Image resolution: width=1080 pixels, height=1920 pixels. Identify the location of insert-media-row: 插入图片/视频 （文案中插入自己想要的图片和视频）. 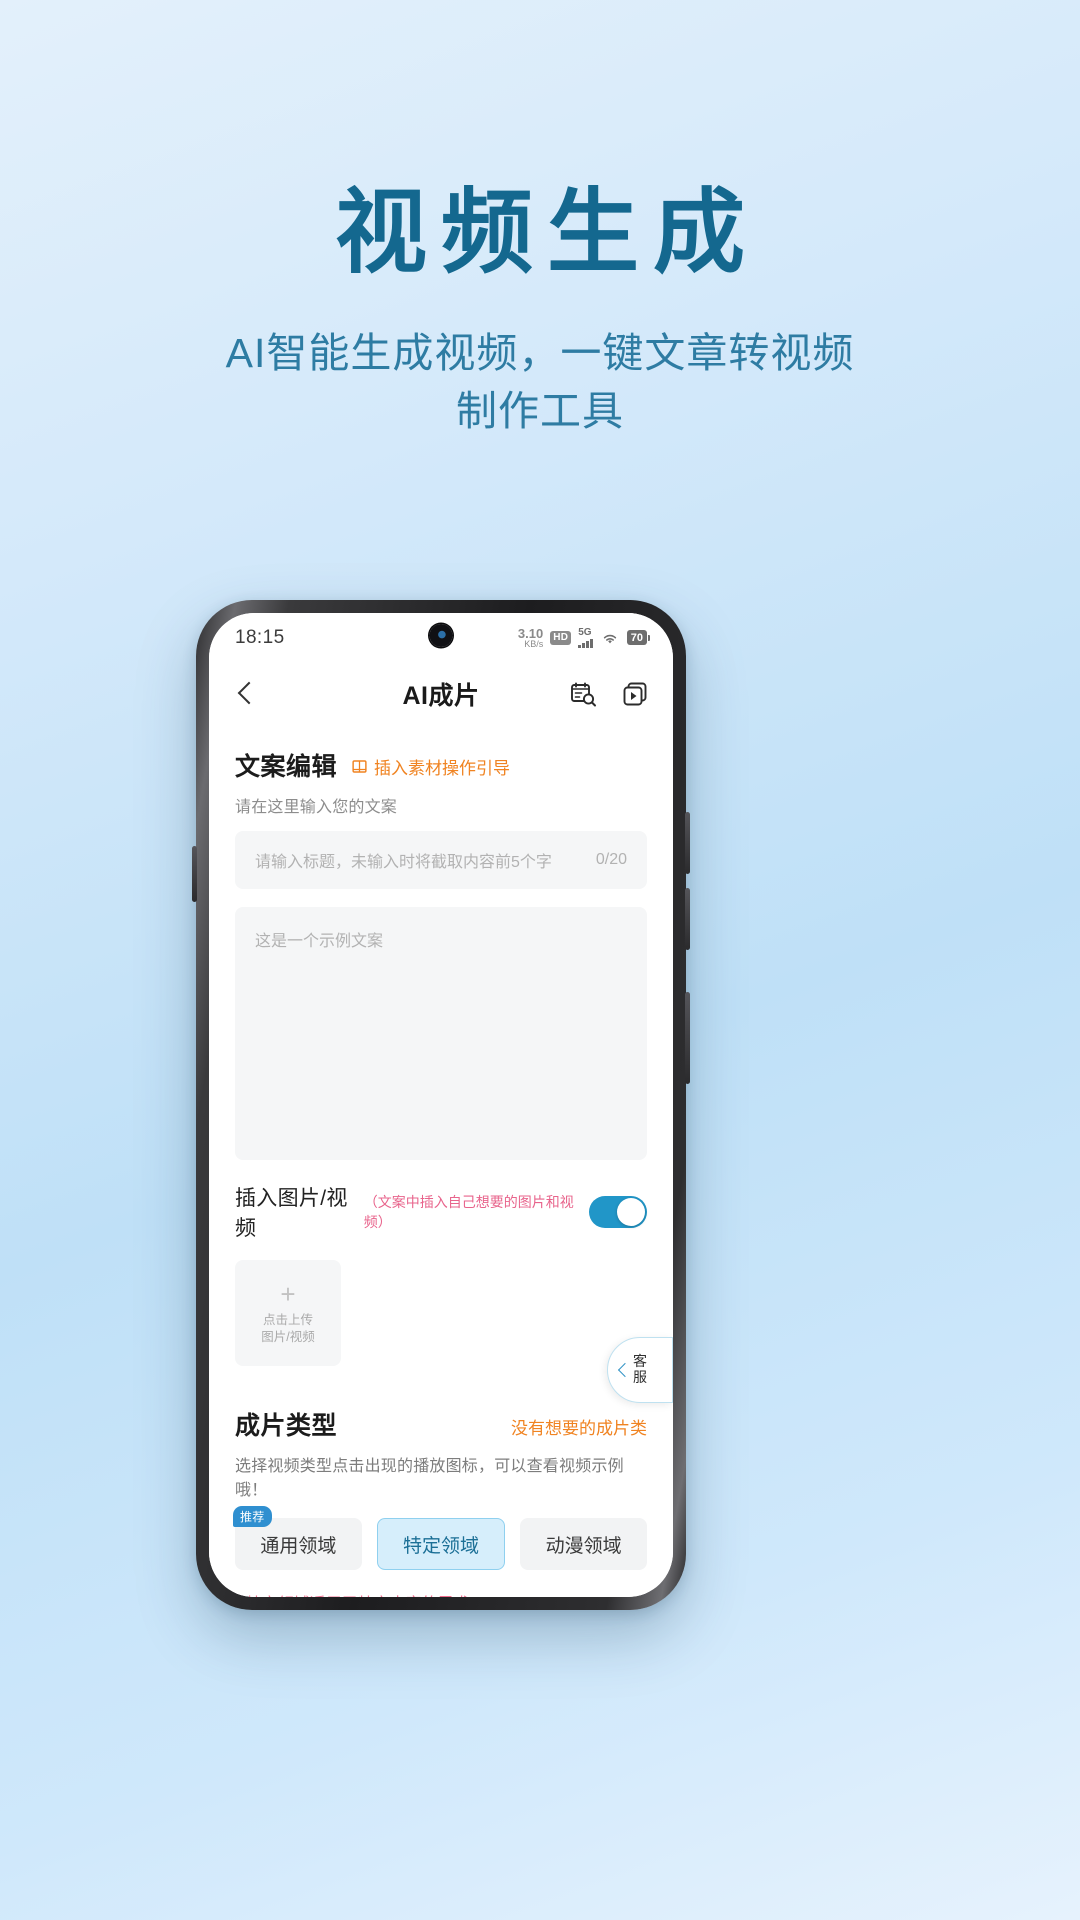
(441, 1212).